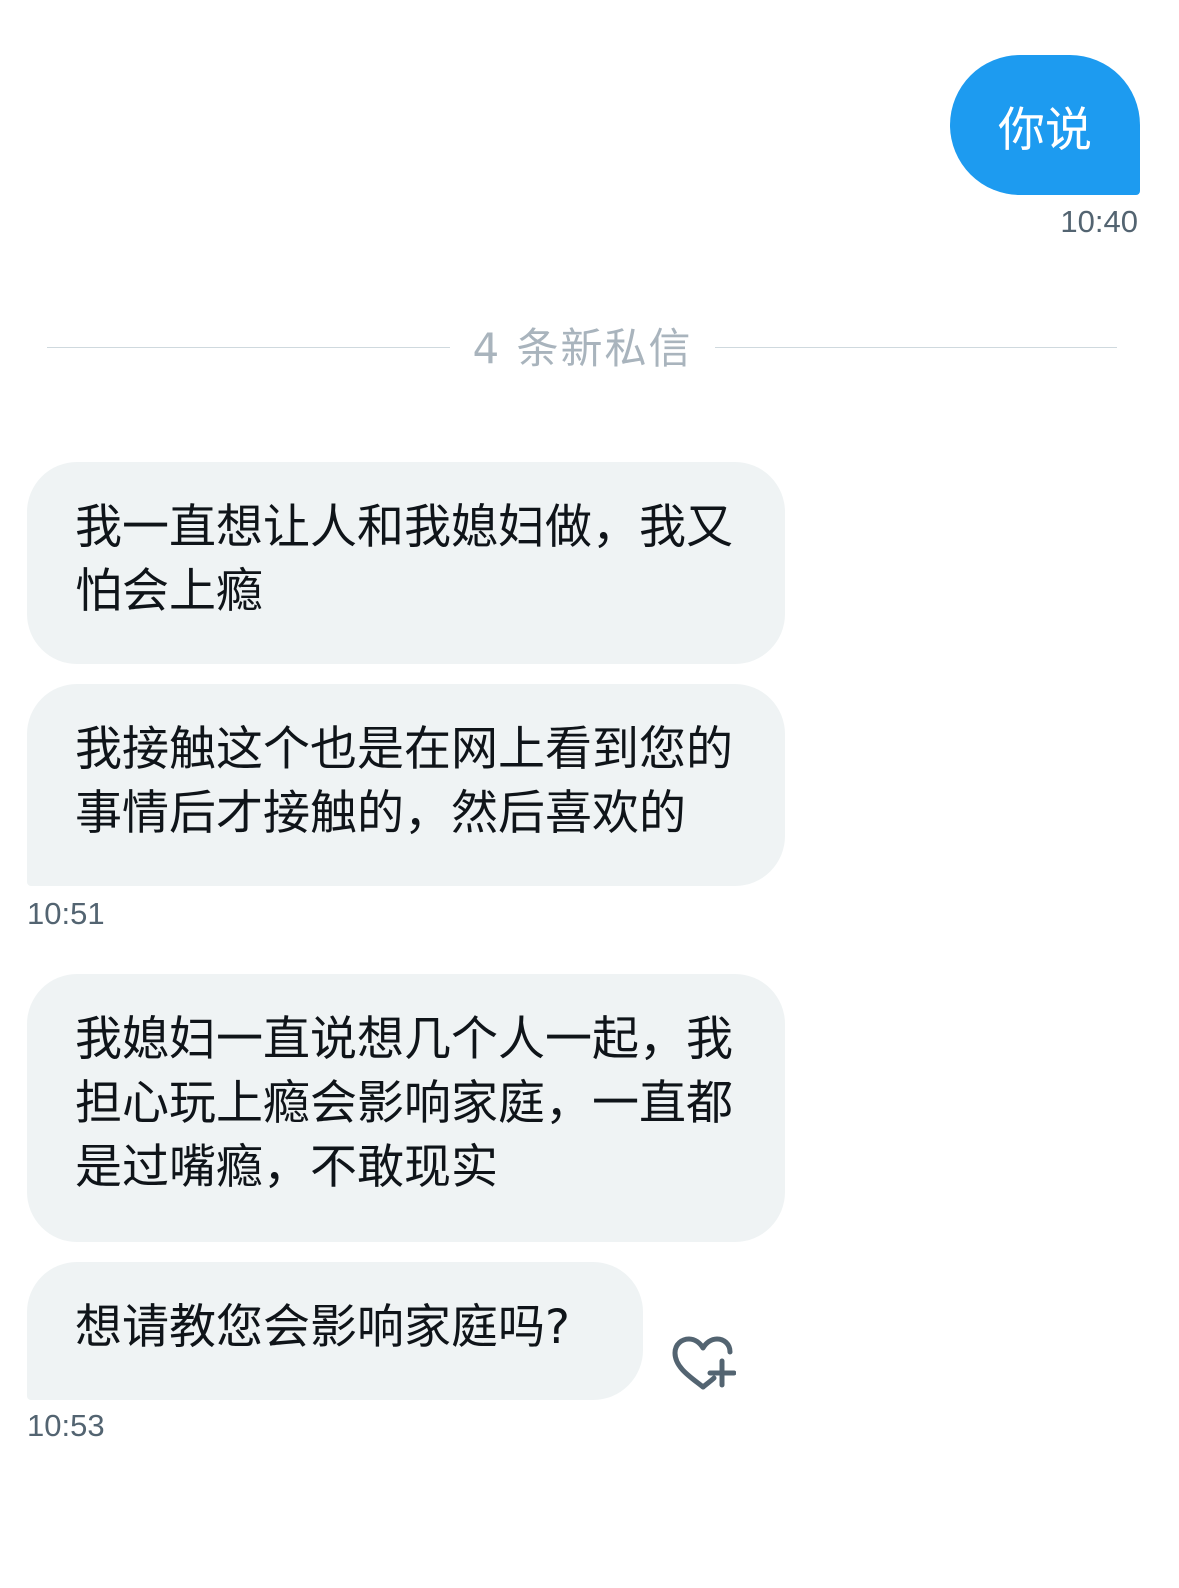 The height and width of the screenshot is (1588, 1179). What do you see at coordinates (404, 559) in the screenshot?
I see `incoming-message-text: 我一直想让人和我媳妇做，我又怕会上瘾` at bounding box center [404, 559].